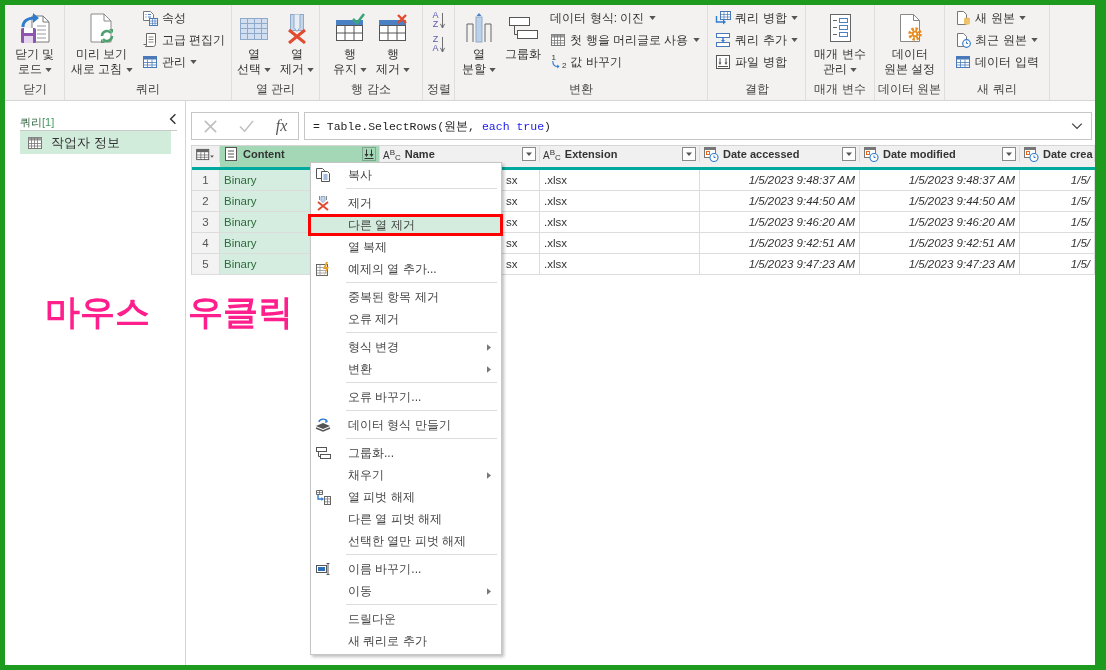 This screenshot has height=670, width=1106. I want to click on row-number: 3, so click(206, 222).